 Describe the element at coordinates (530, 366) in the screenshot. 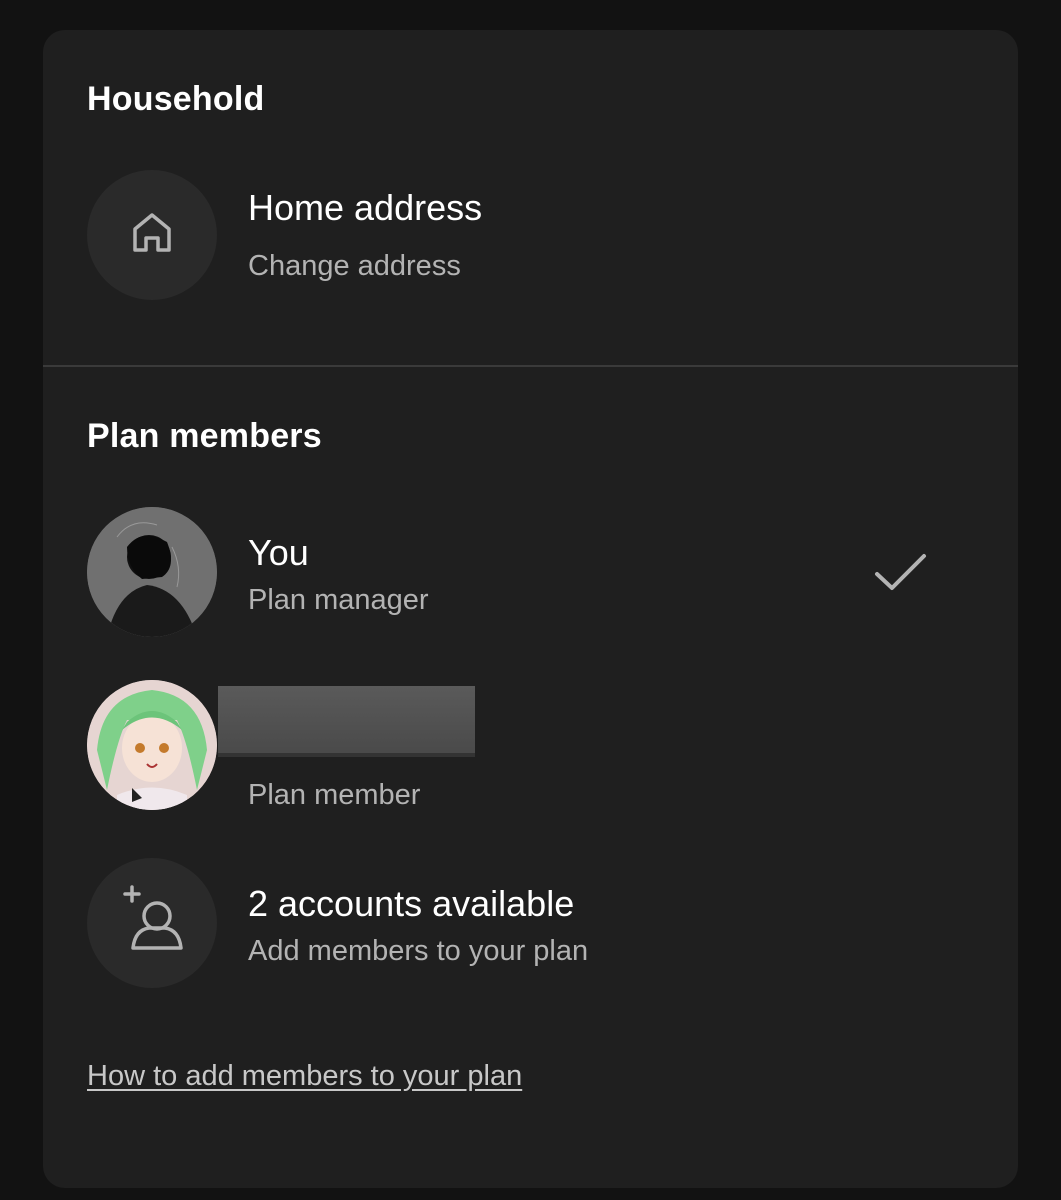

I see `section-divider` at that location.